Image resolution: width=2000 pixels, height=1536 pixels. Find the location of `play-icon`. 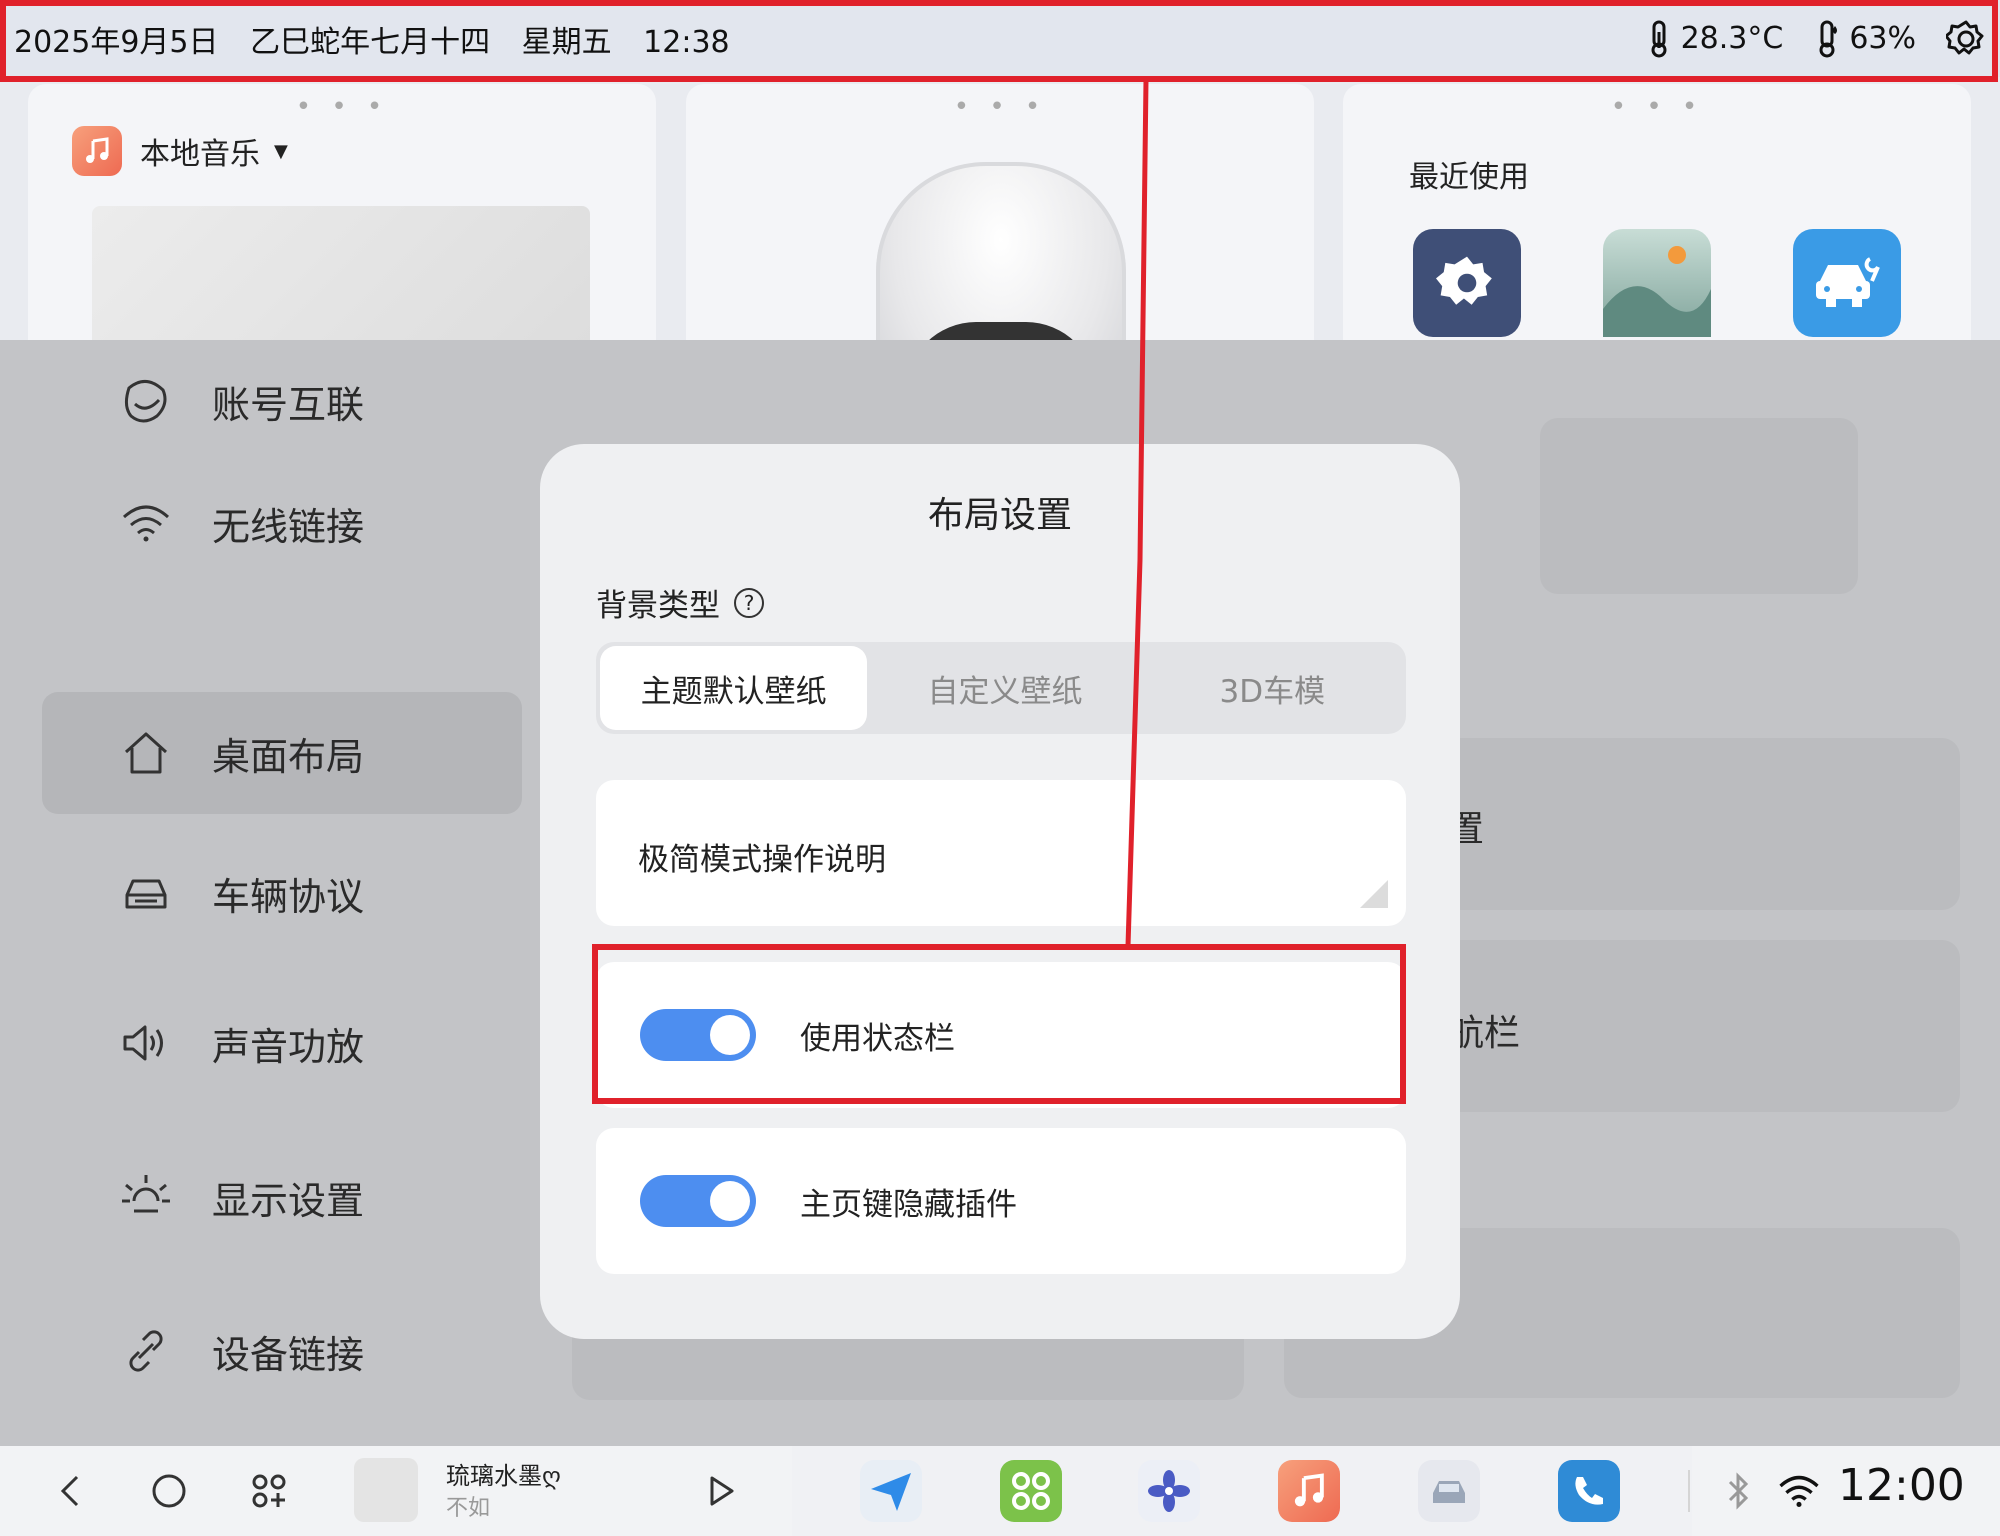

play-icon is located at coordinates (722, 1491).